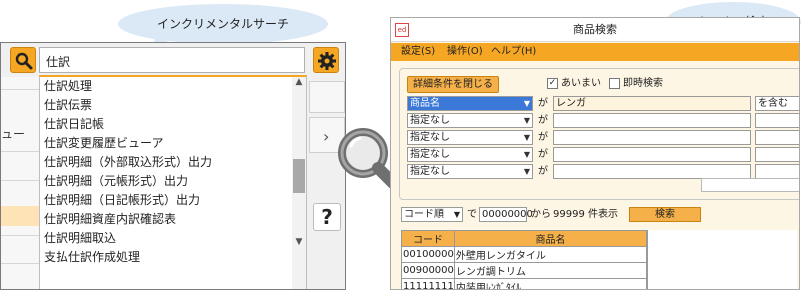 The height and width of the screenshot is (290, 804). What do you see at coordinates (506, 214) in the screenshot?
I see `start-code-input: 00000000` at bounding box center [506, 214].